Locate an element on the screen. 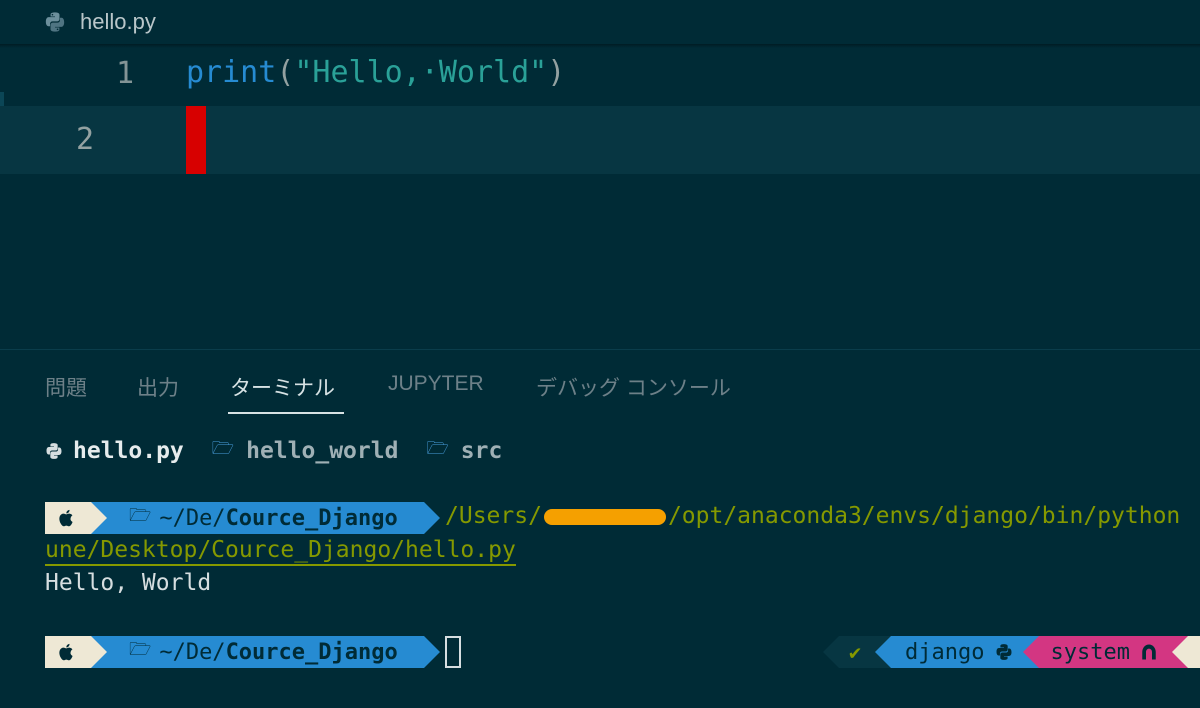 The height and width of the screenshot is (708, 1200). command-part: /opt/anaconda3/envs/django/bin/python is located at coordinates (924, 516).